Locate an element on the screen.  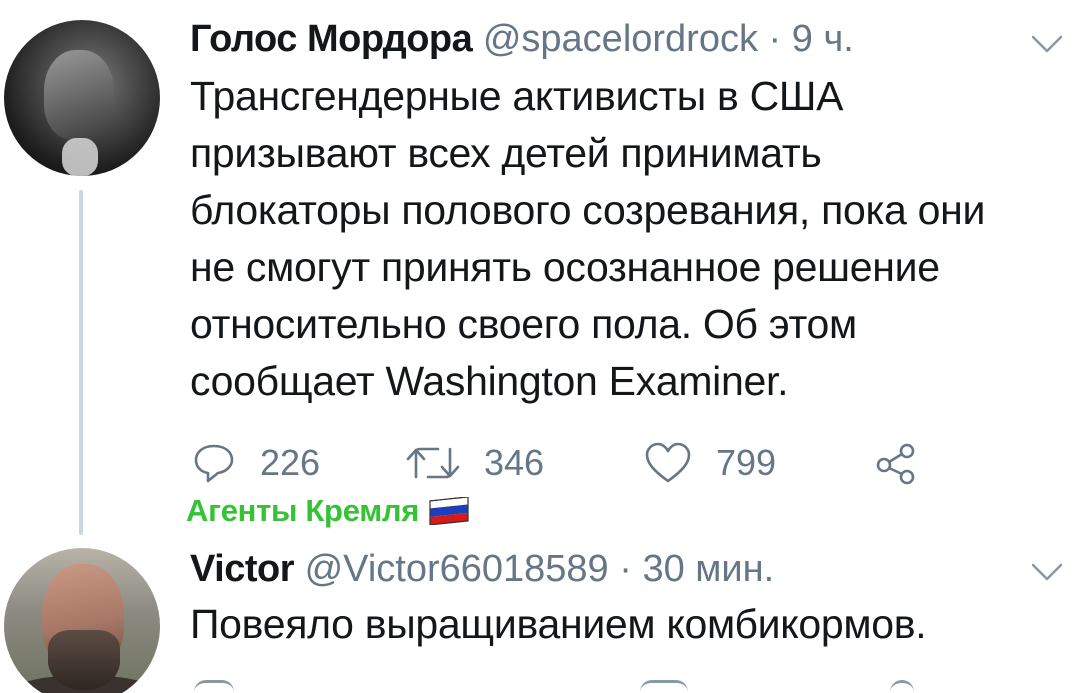
tweet-1-text-line: не смогут принять осознанное решение is located at coordinates (565, 267).